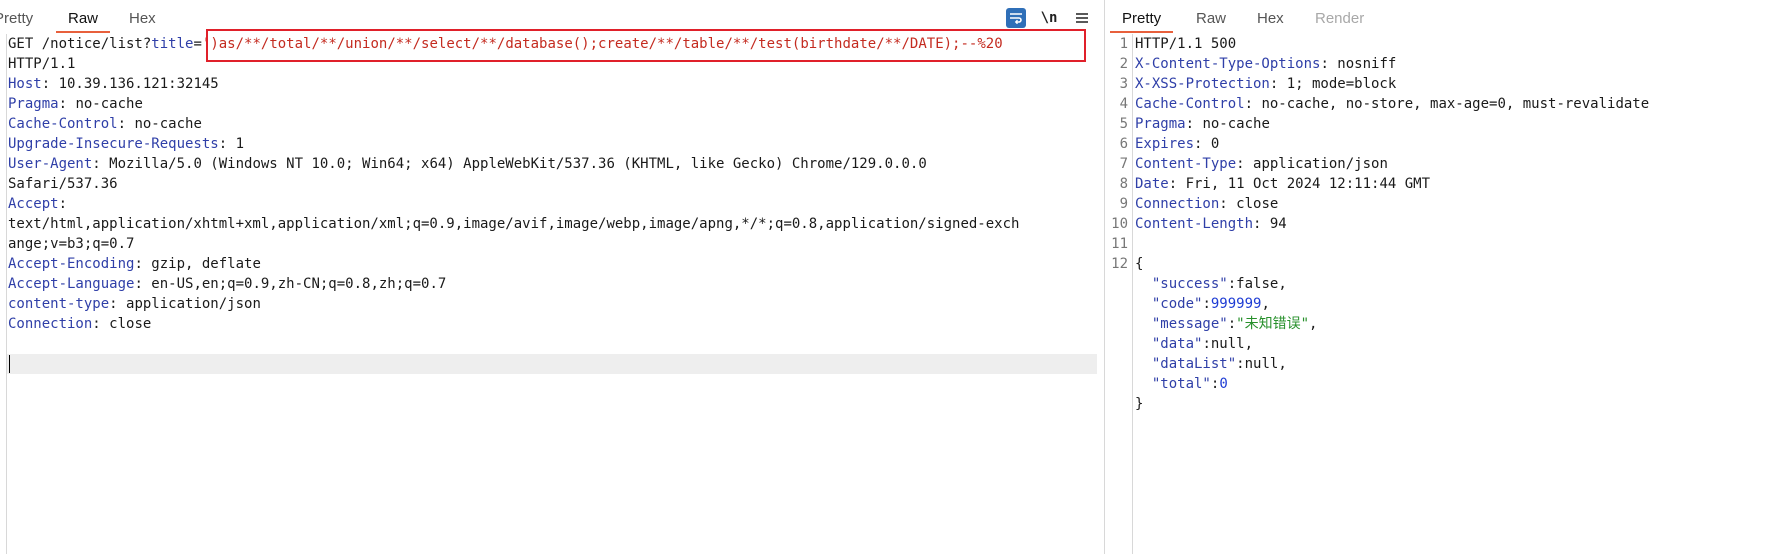 The height and width of the screenshot is (554, 1782). I want to click on json-field: "message":"未知错误",, so click(1234, 324).